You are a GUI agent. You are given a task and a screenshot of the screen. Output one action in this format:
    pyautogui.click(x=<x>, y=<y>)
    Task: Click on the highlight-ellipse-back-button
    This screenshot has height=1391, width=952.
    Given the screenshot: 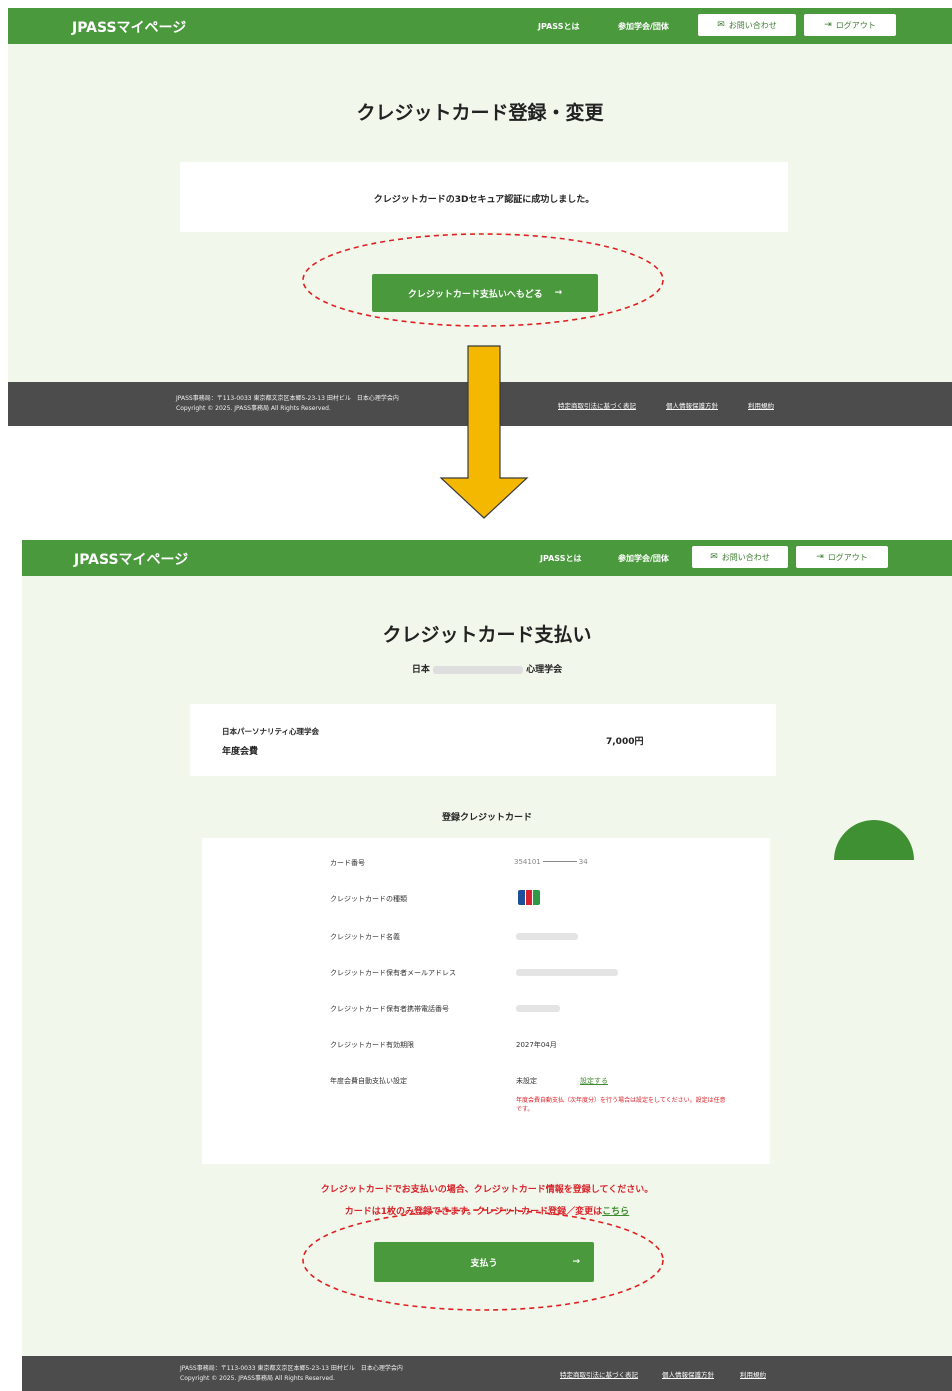 What is the action you would take?
    pyautogui.click(x=483, y=280)
    